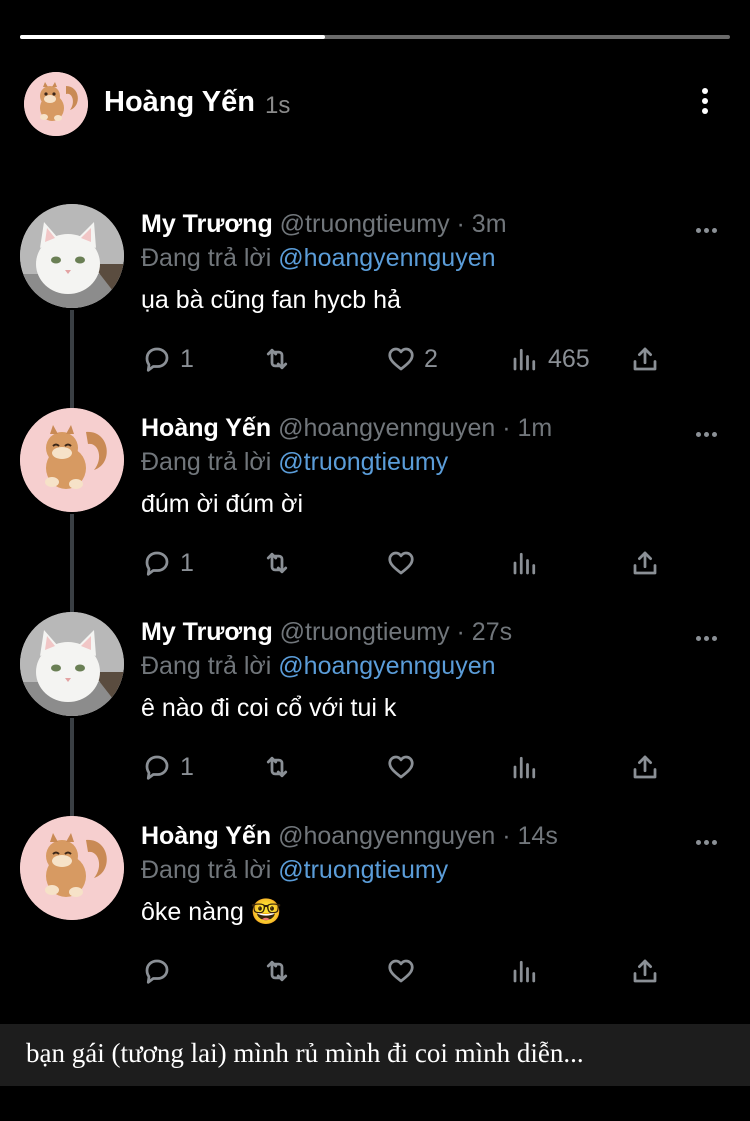 The width and height of the screenshot is (750, 1121). I want to click on tweet-actions: 1 2 465, so click(375, 359).